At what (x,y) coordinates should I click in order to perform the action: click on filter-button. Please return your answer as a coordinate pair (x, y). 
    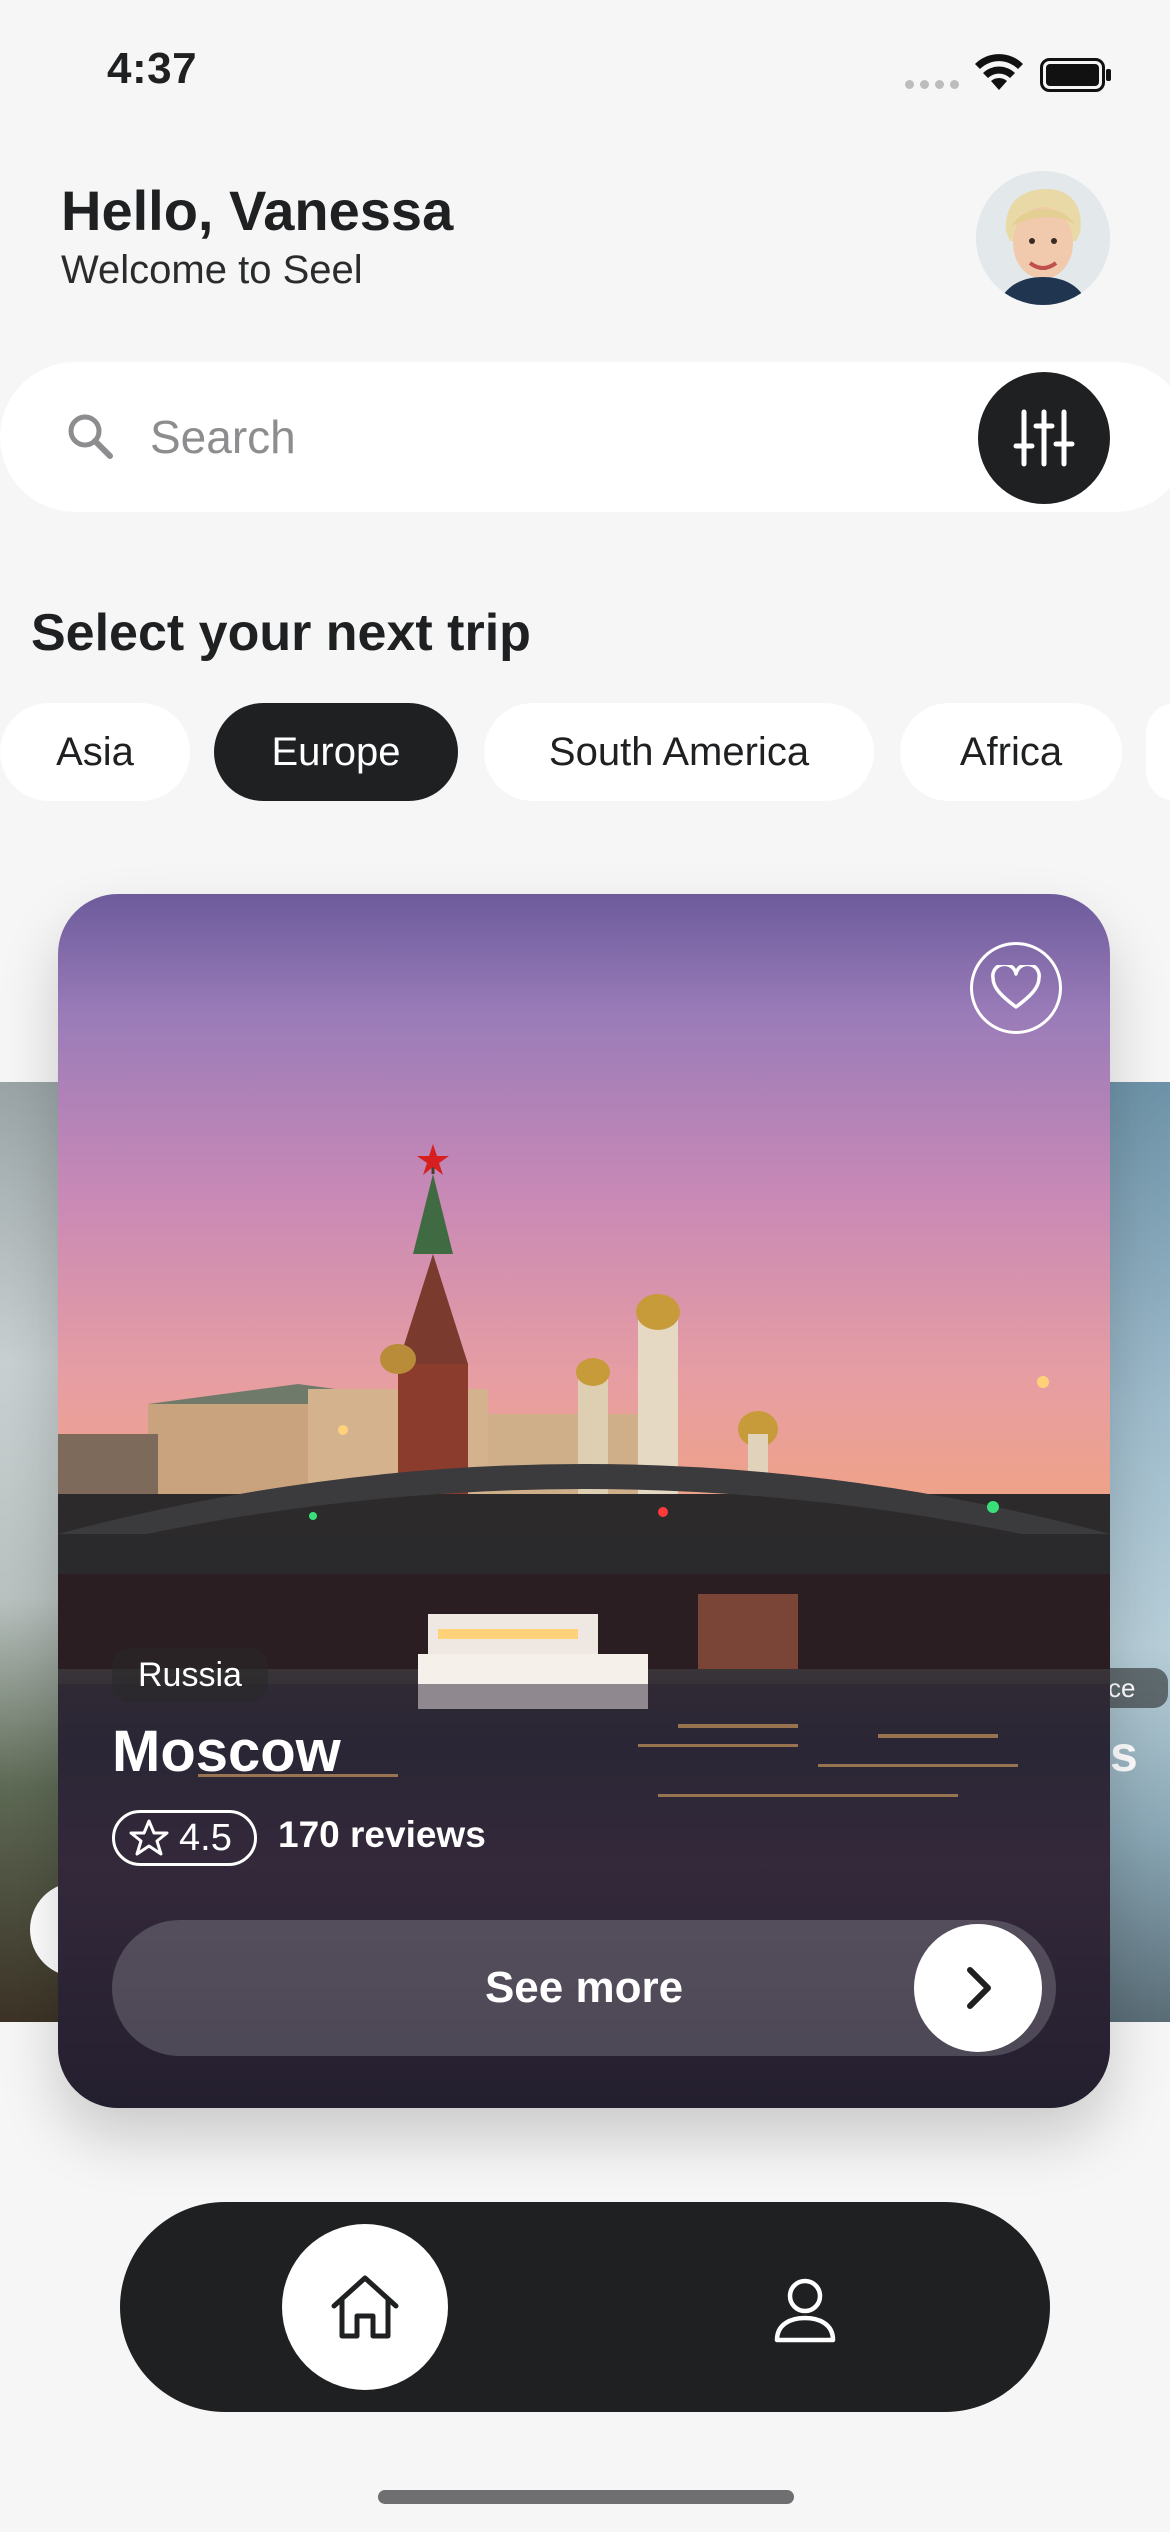
    Looking at the image, I should click on (1044, 438).